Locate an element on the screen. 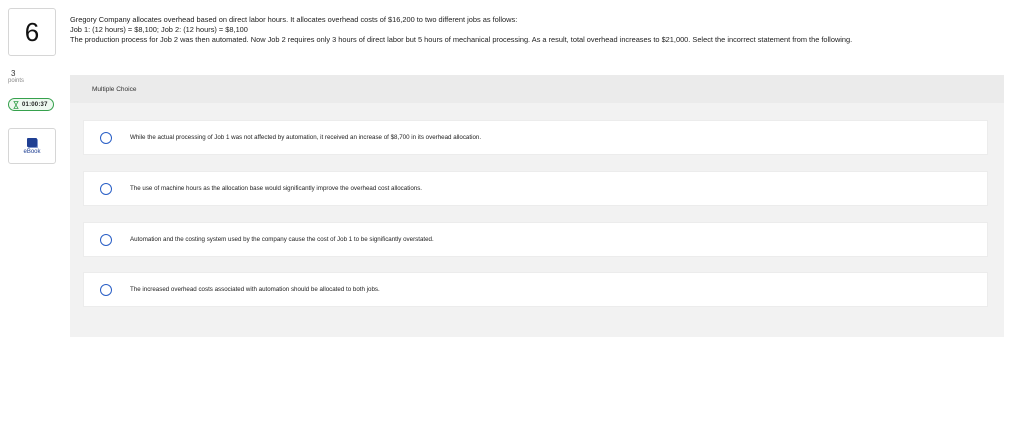  timer-badge: 01:00:37 is located at coordinates (31, 104).